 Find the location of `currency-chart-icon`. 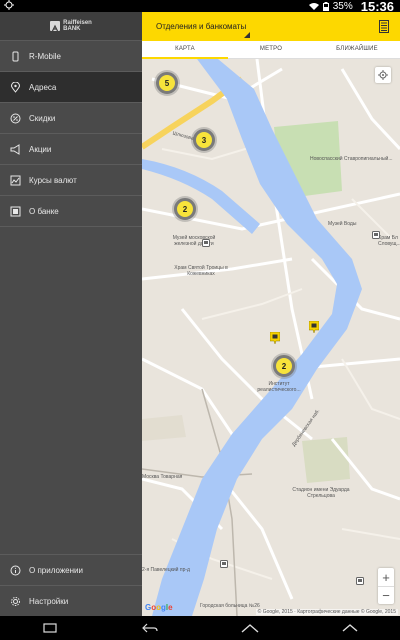

currency-chart-icon is located at coordinates (15, 180).